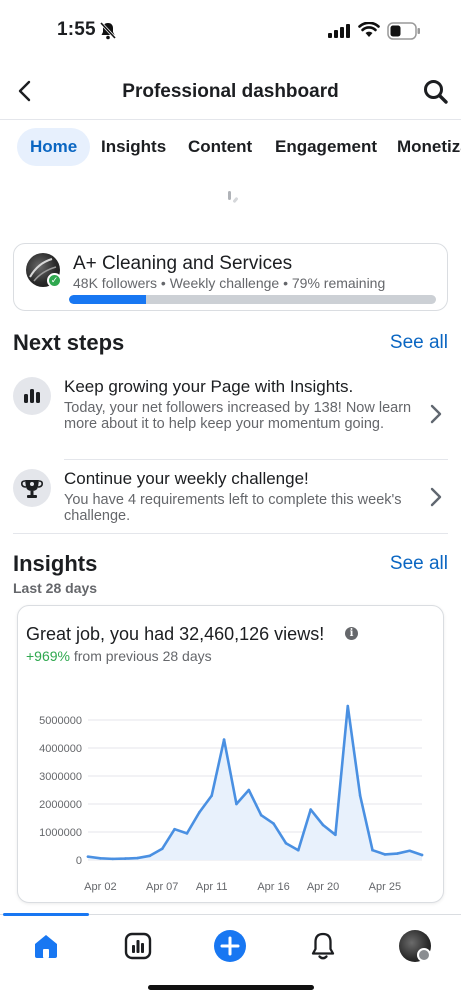  I want to click on cellular-signal-icon, so click(339, 31).